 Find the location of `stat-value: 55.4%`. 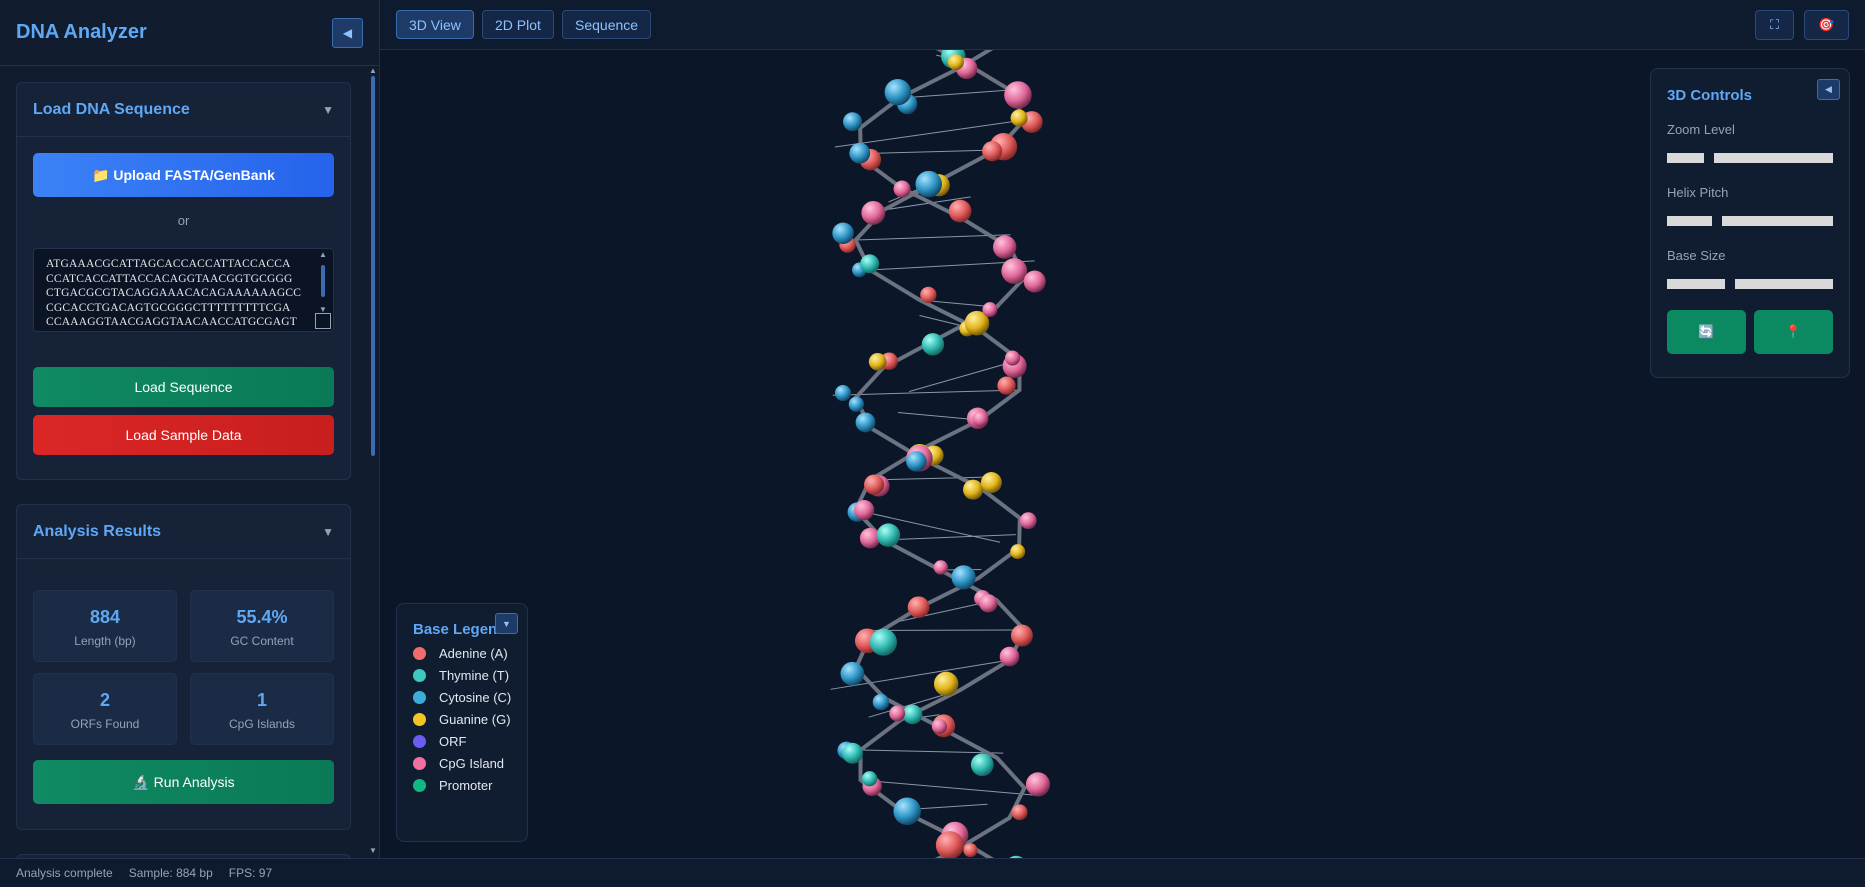

stat-value: 55.4% is located at coordinates (262, 617).